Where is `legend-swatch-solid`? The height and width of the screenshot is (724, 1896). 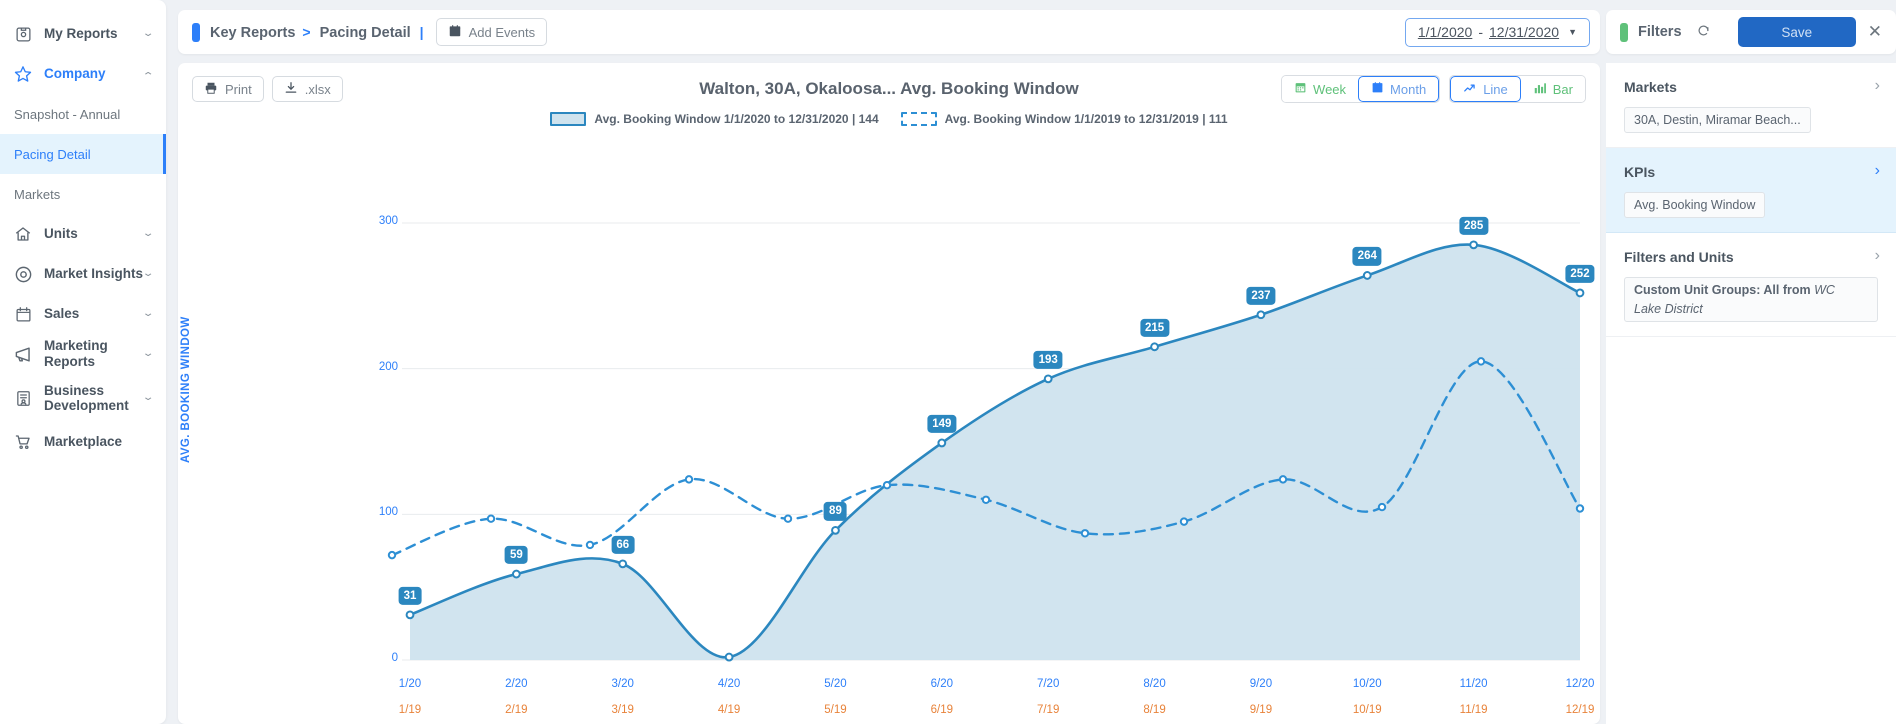 legend-swatch-solid is located at coordinates (568, 119).